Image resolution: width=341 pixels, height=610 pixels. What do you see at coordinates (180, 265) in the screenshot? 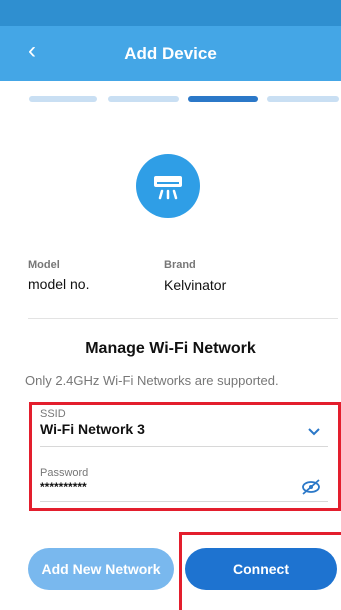
I see `brand-label: Brand` at bounding box center [180, 265].